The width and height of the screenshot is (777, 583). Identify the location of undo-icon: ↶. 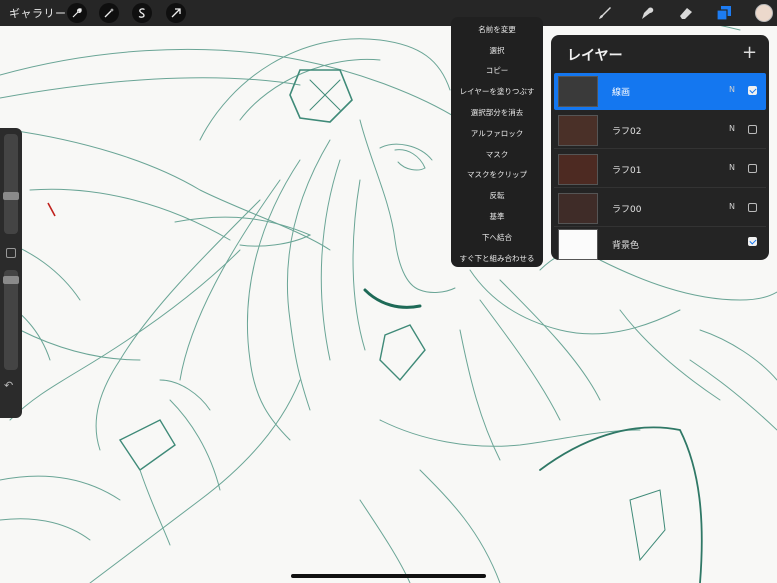
(8, 385).